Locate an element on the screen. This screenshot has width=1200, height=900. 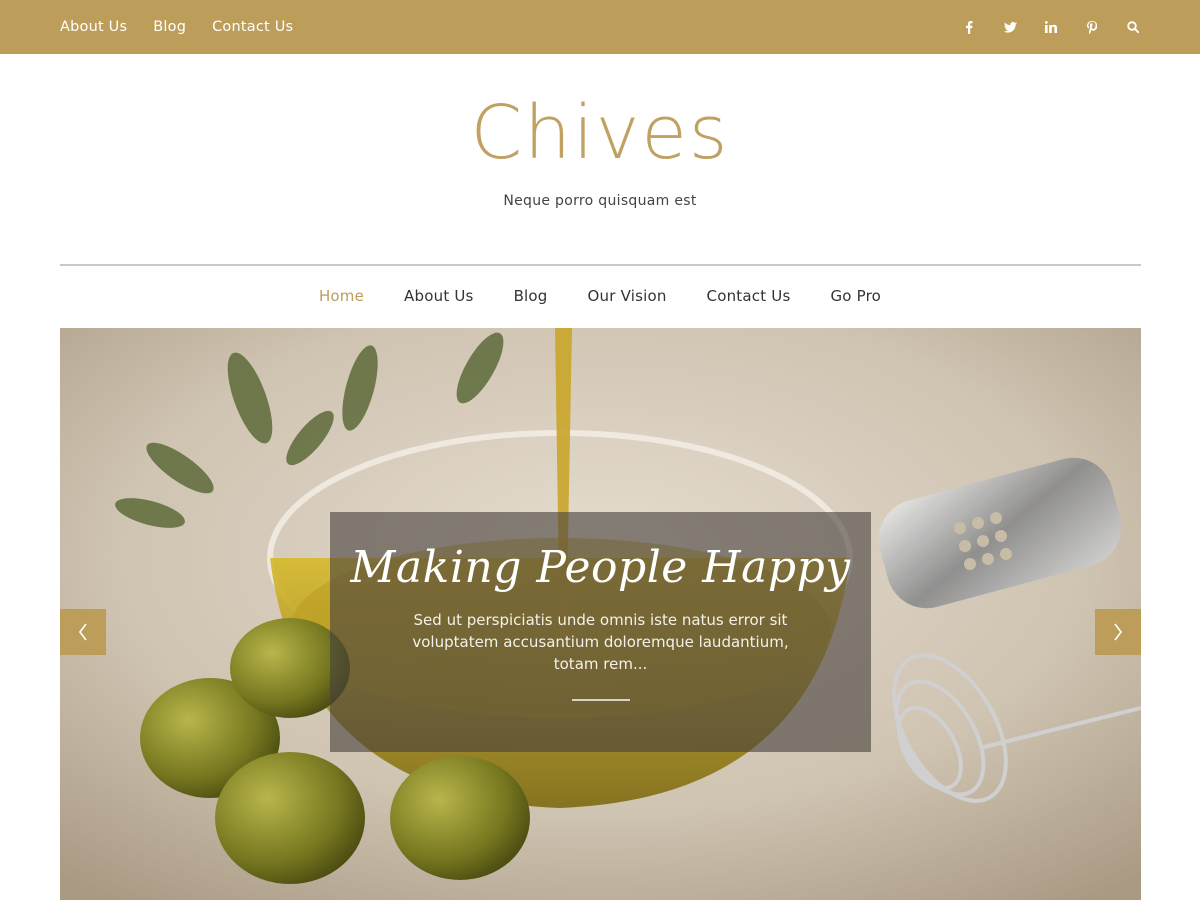
slider-prev-button is located at coordinates (83, 632).